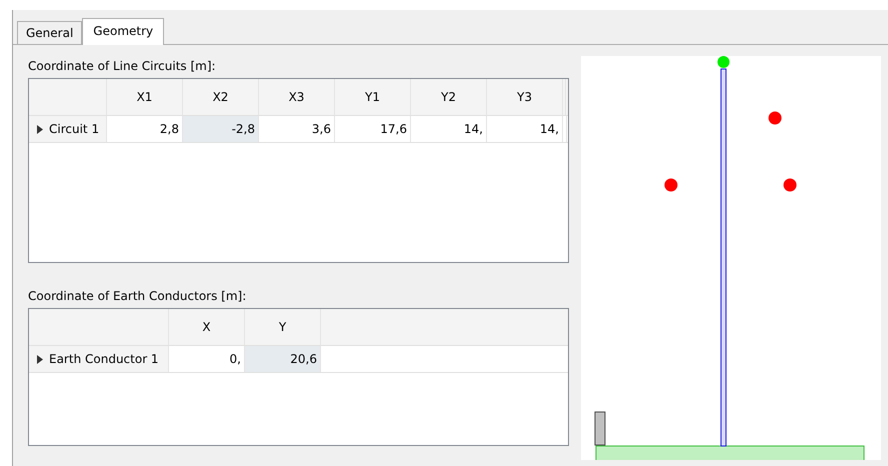  Describe the element at coordinates (137, 296) in the screenshot. I see `table-title: Coordinate of Earth Conductors [m]:` at that location.